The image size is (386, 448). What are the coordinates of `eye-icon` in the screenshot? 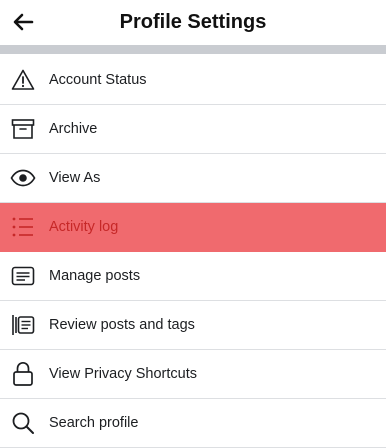 It's located at (23, 178).